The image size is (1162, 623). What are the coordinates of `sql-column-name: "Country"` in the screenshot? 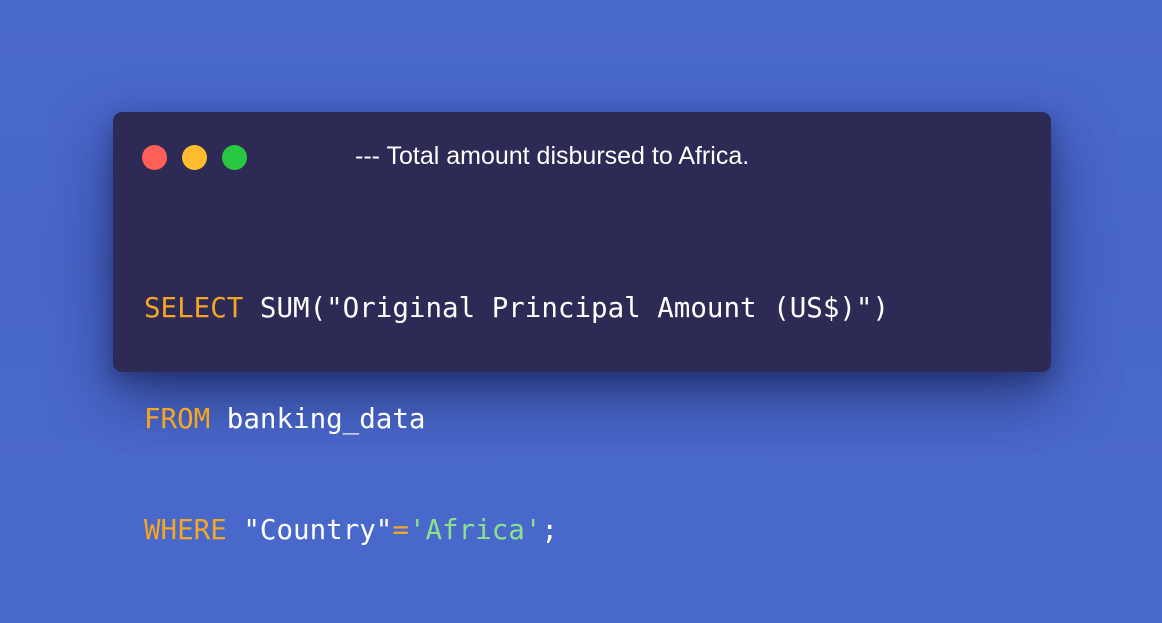 It's located at (309, 530).